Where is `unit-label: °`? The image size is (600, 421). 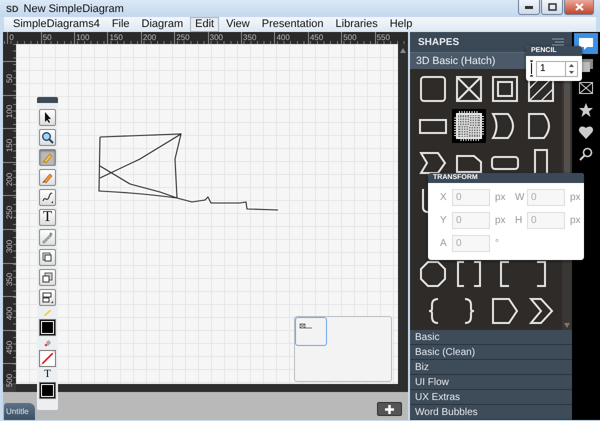
unit-label: ° is located at coordinates (497, 243).